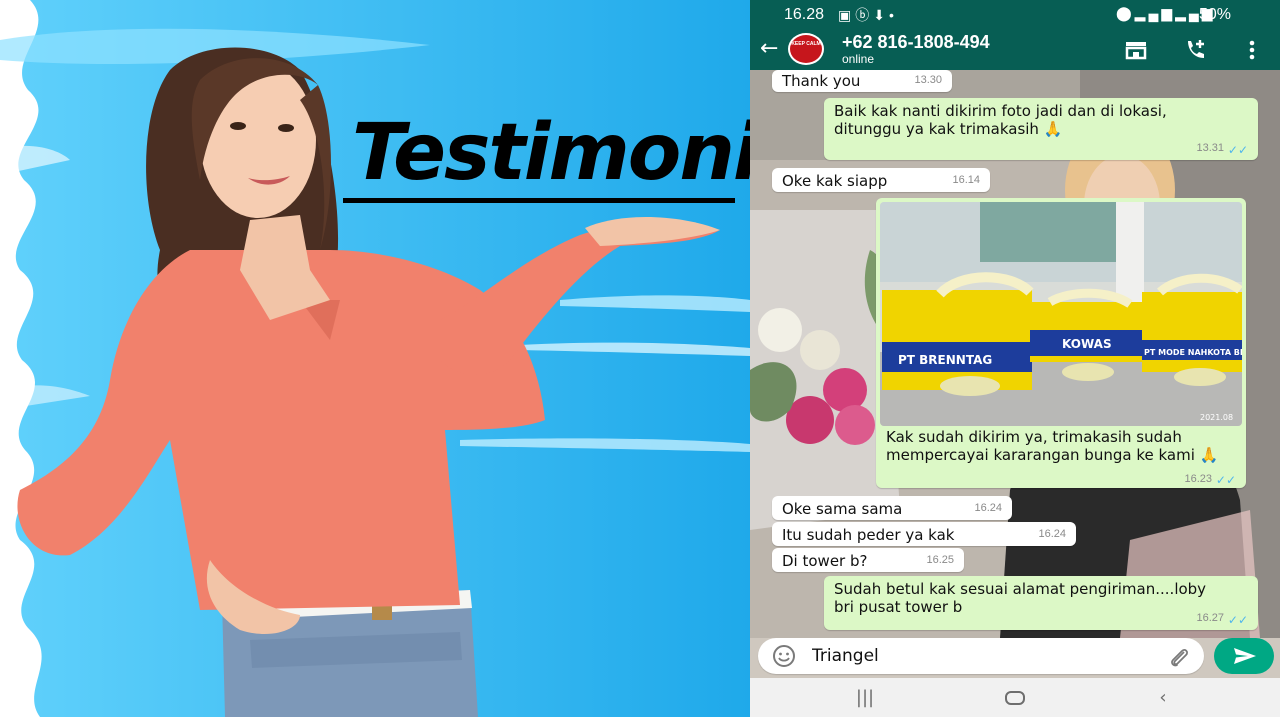  I want to click on back-nav-icon: ‹, so click(1163, 698).